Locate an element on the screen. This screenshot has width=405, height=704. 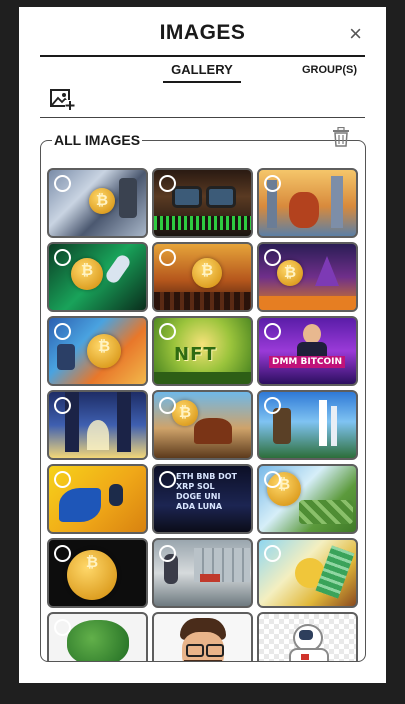
title-divider is located at coordinates (202, 56).